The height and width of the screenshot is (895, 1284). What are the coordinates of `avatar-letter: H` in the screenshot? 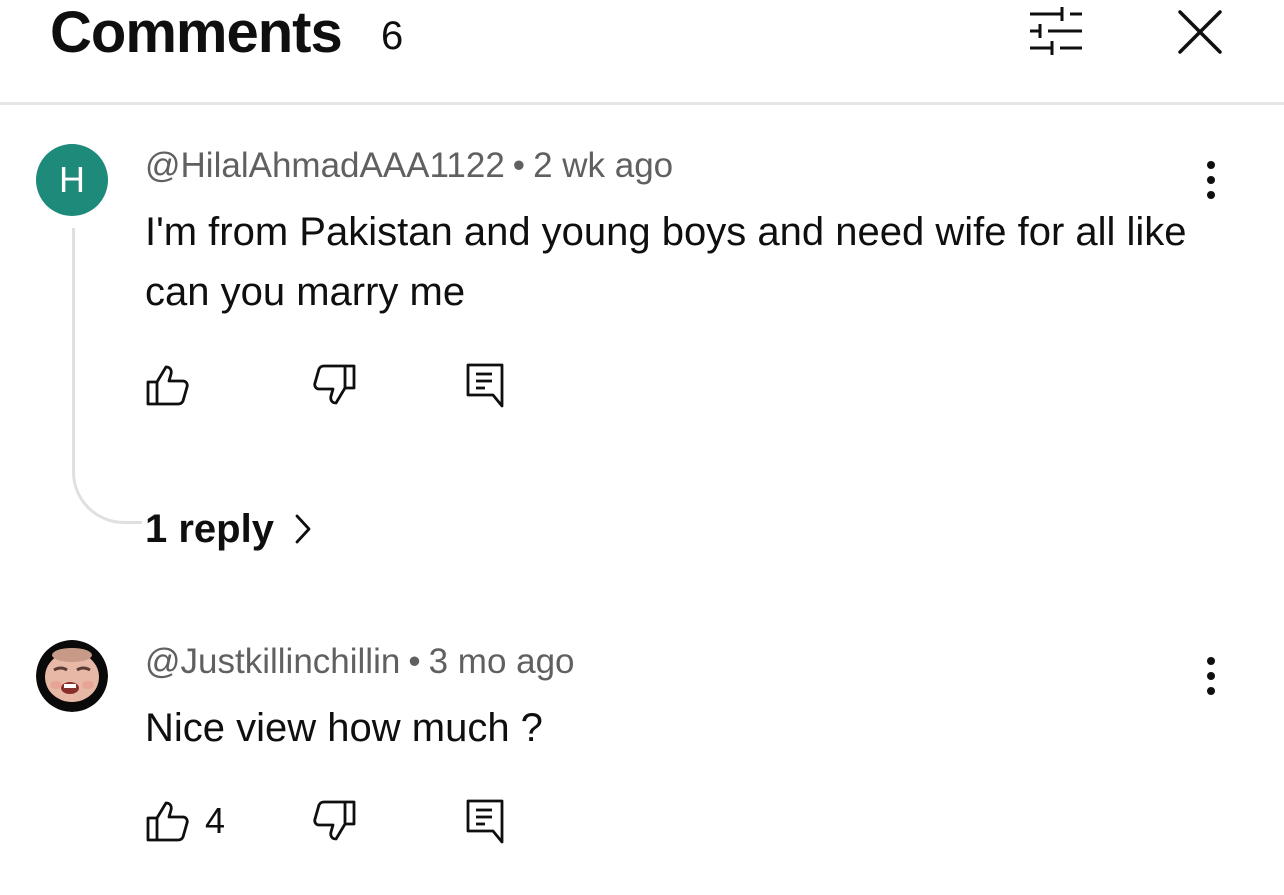 It's located at (72, 179).